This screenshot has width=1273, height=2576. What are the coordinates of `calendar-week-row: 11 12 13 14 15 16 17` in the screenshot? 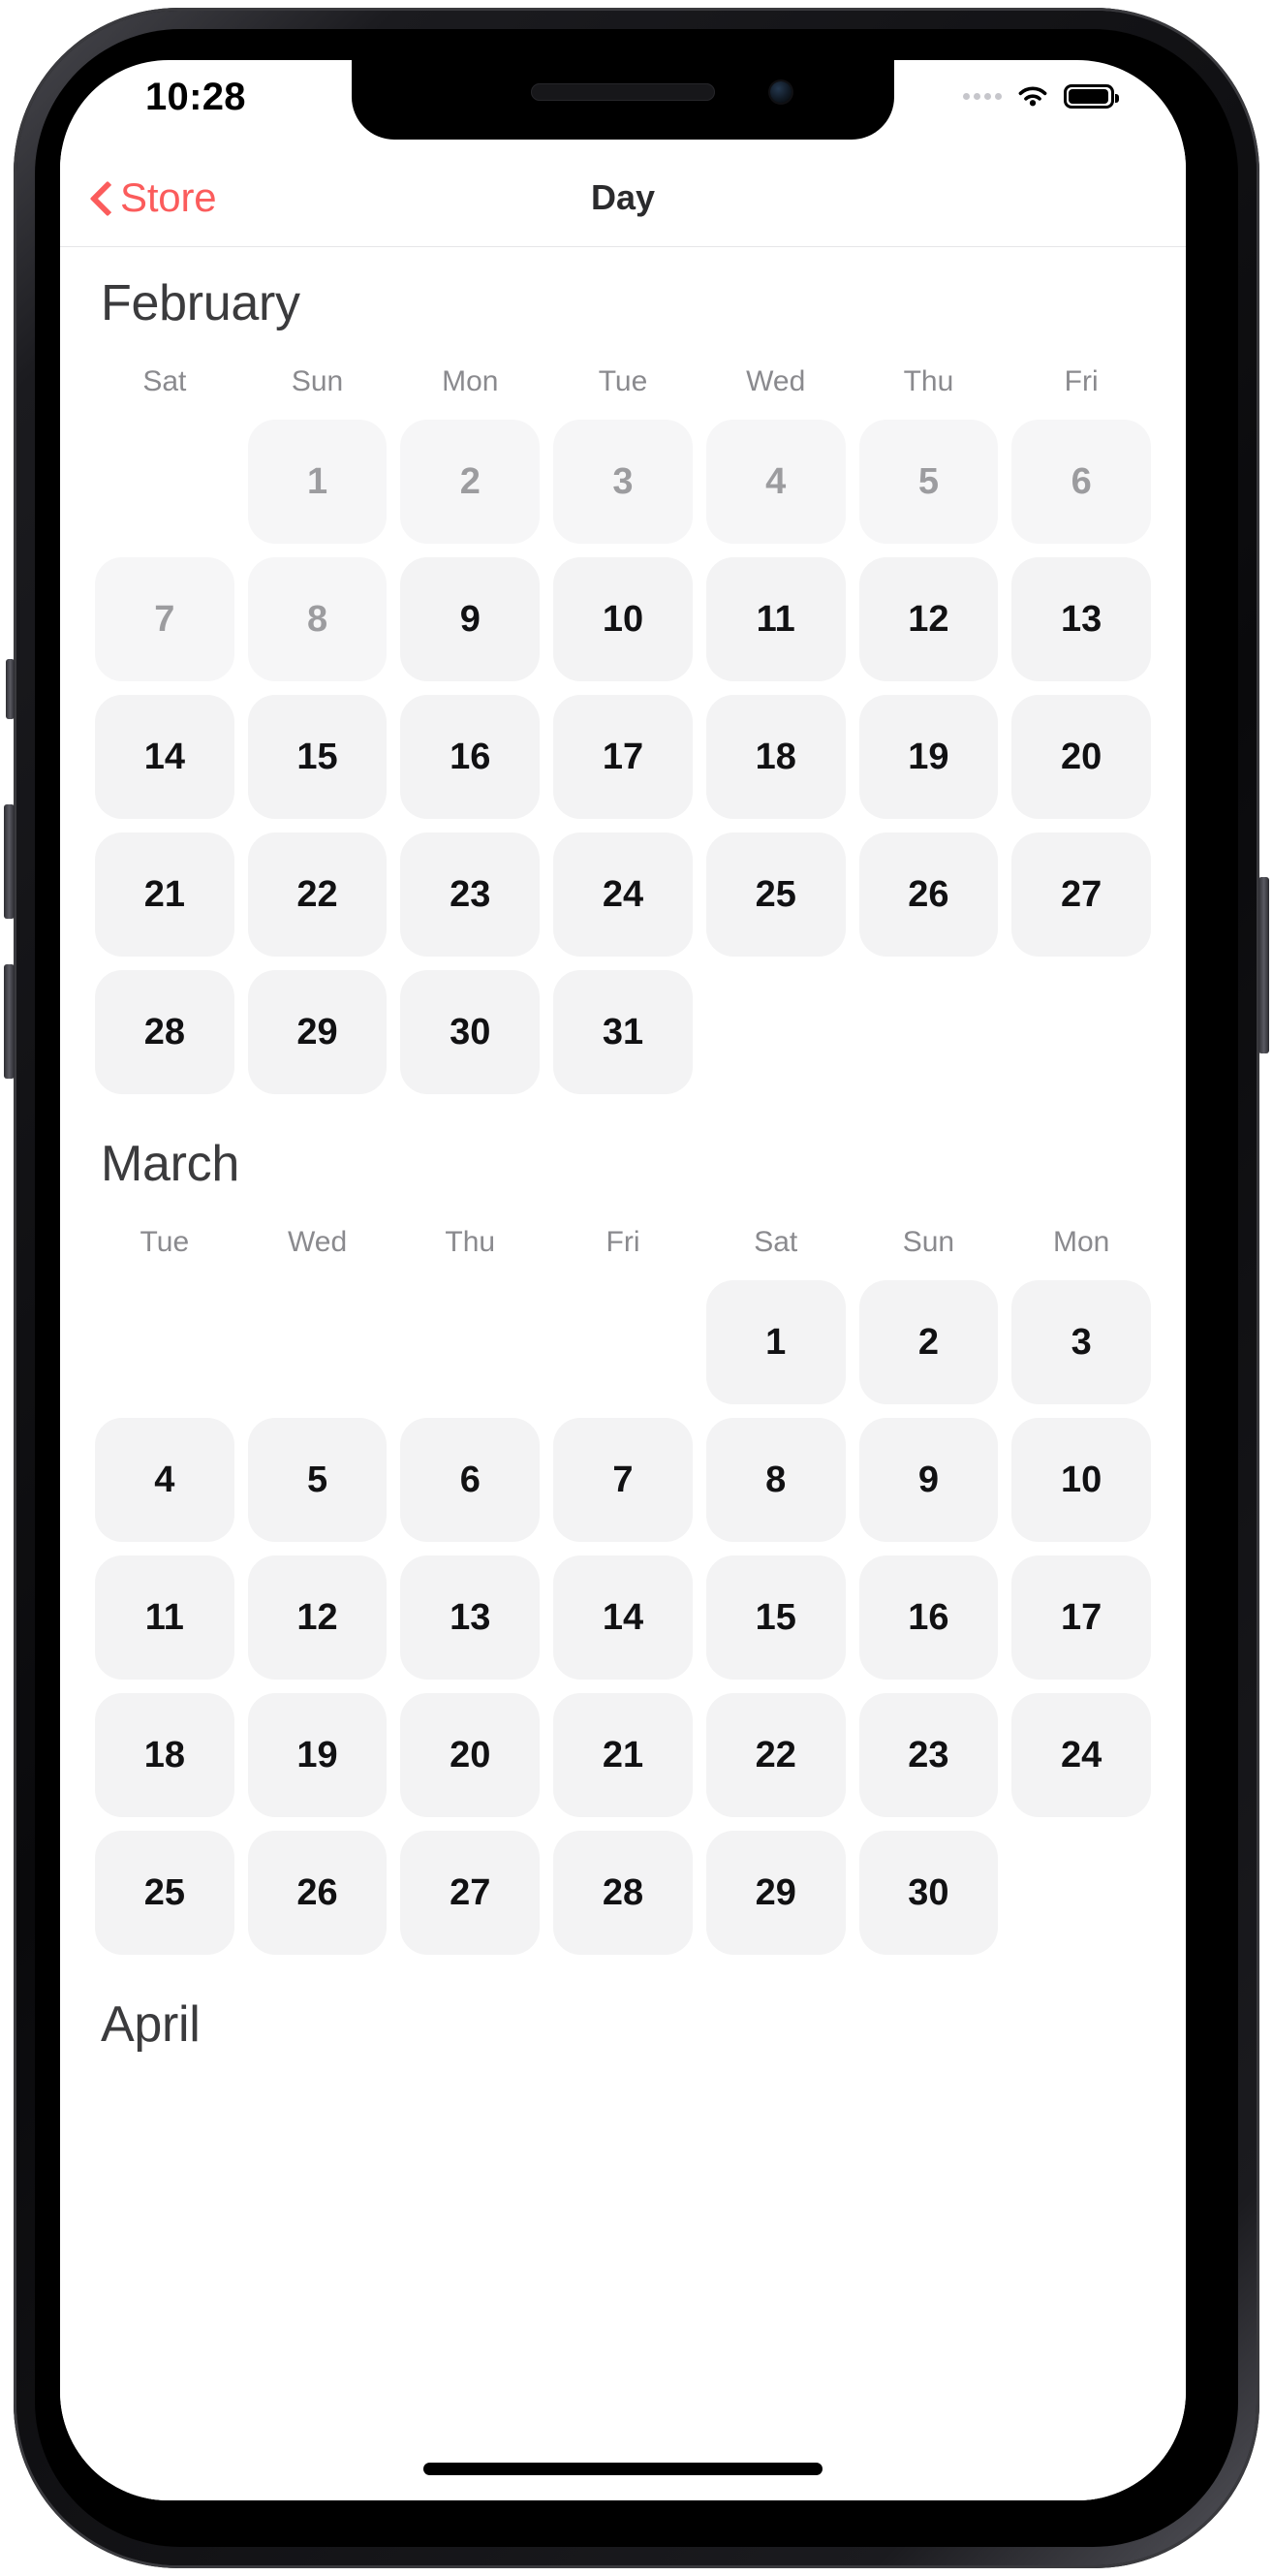 It's located at (623, 1617).